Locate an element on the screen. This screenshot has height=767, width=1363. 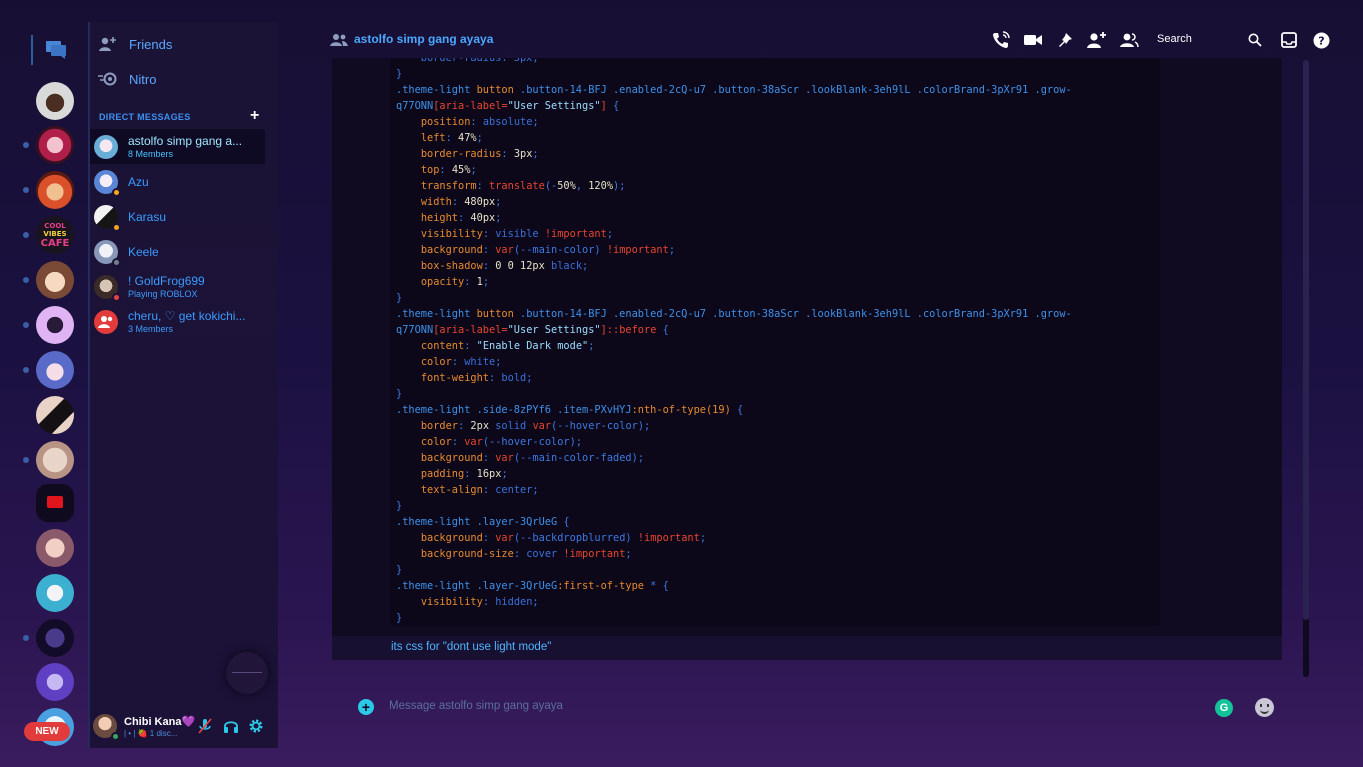
inbox-icon is located at coordinates (1289, 40).